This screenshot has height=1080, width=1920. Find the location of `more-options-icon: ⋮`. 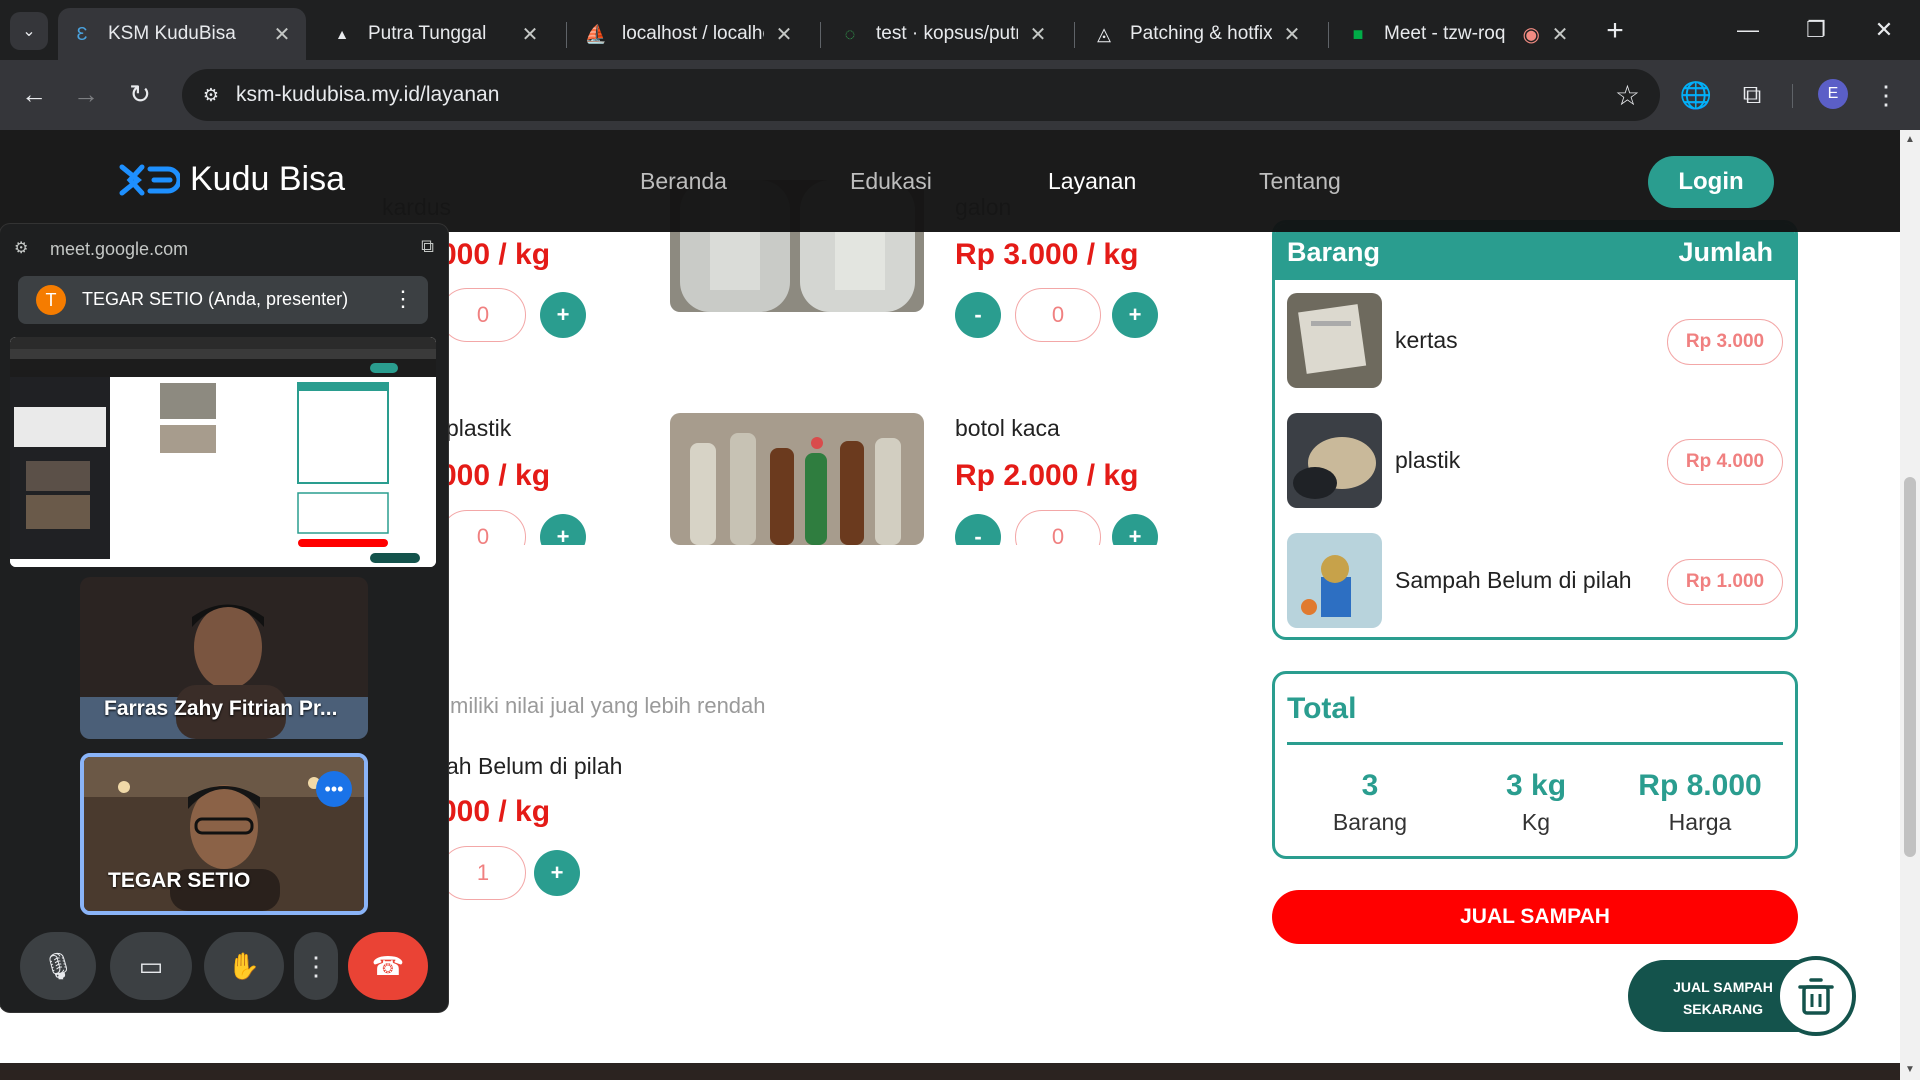

more-options-icon: ⋮ is located at coordinates (403, 299).